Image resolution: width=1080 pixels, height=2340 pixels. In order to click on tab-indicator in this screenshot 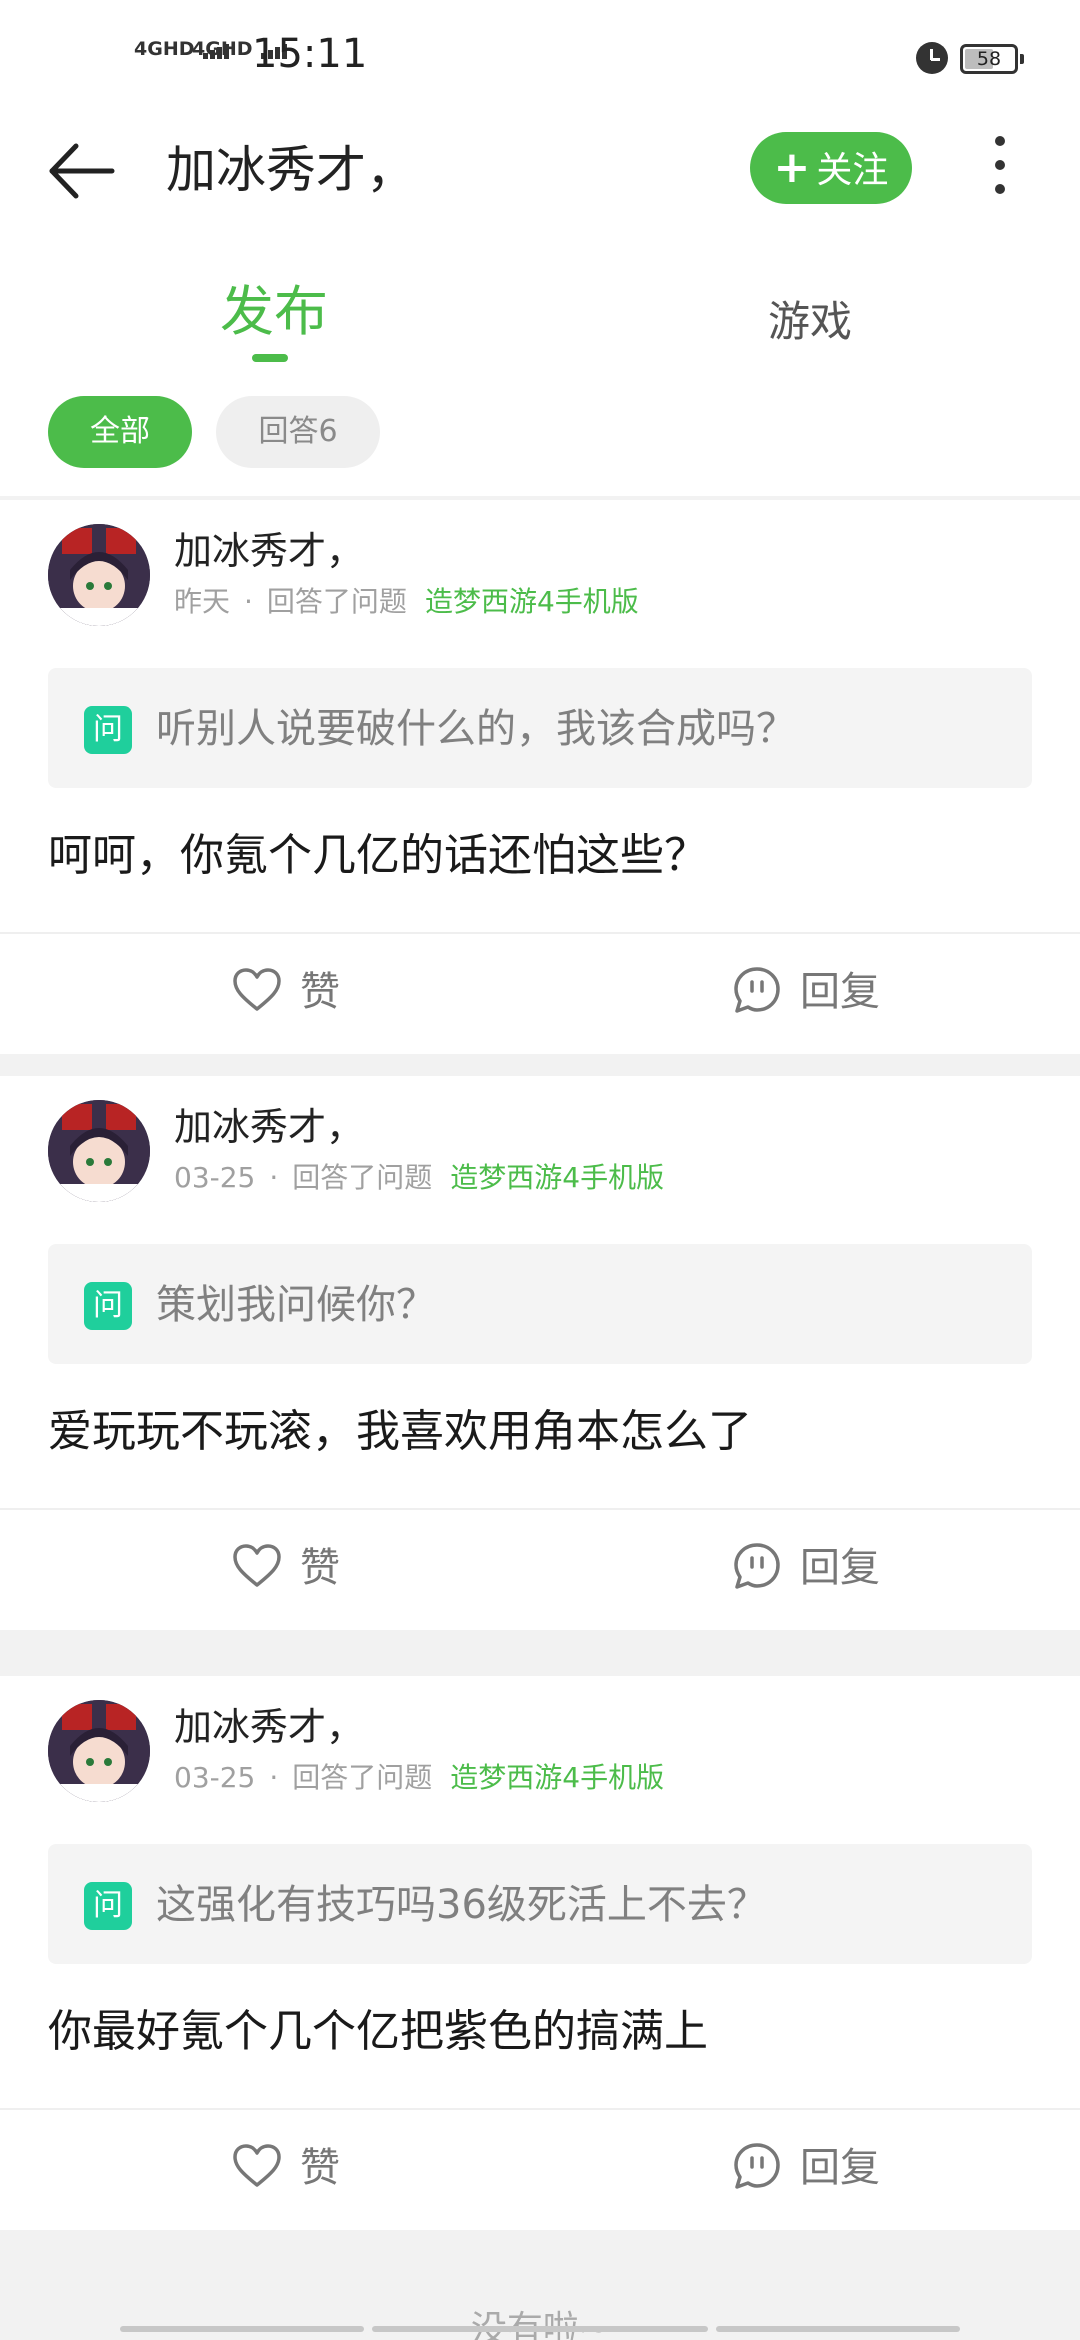, I will do `click(270, 358)`.